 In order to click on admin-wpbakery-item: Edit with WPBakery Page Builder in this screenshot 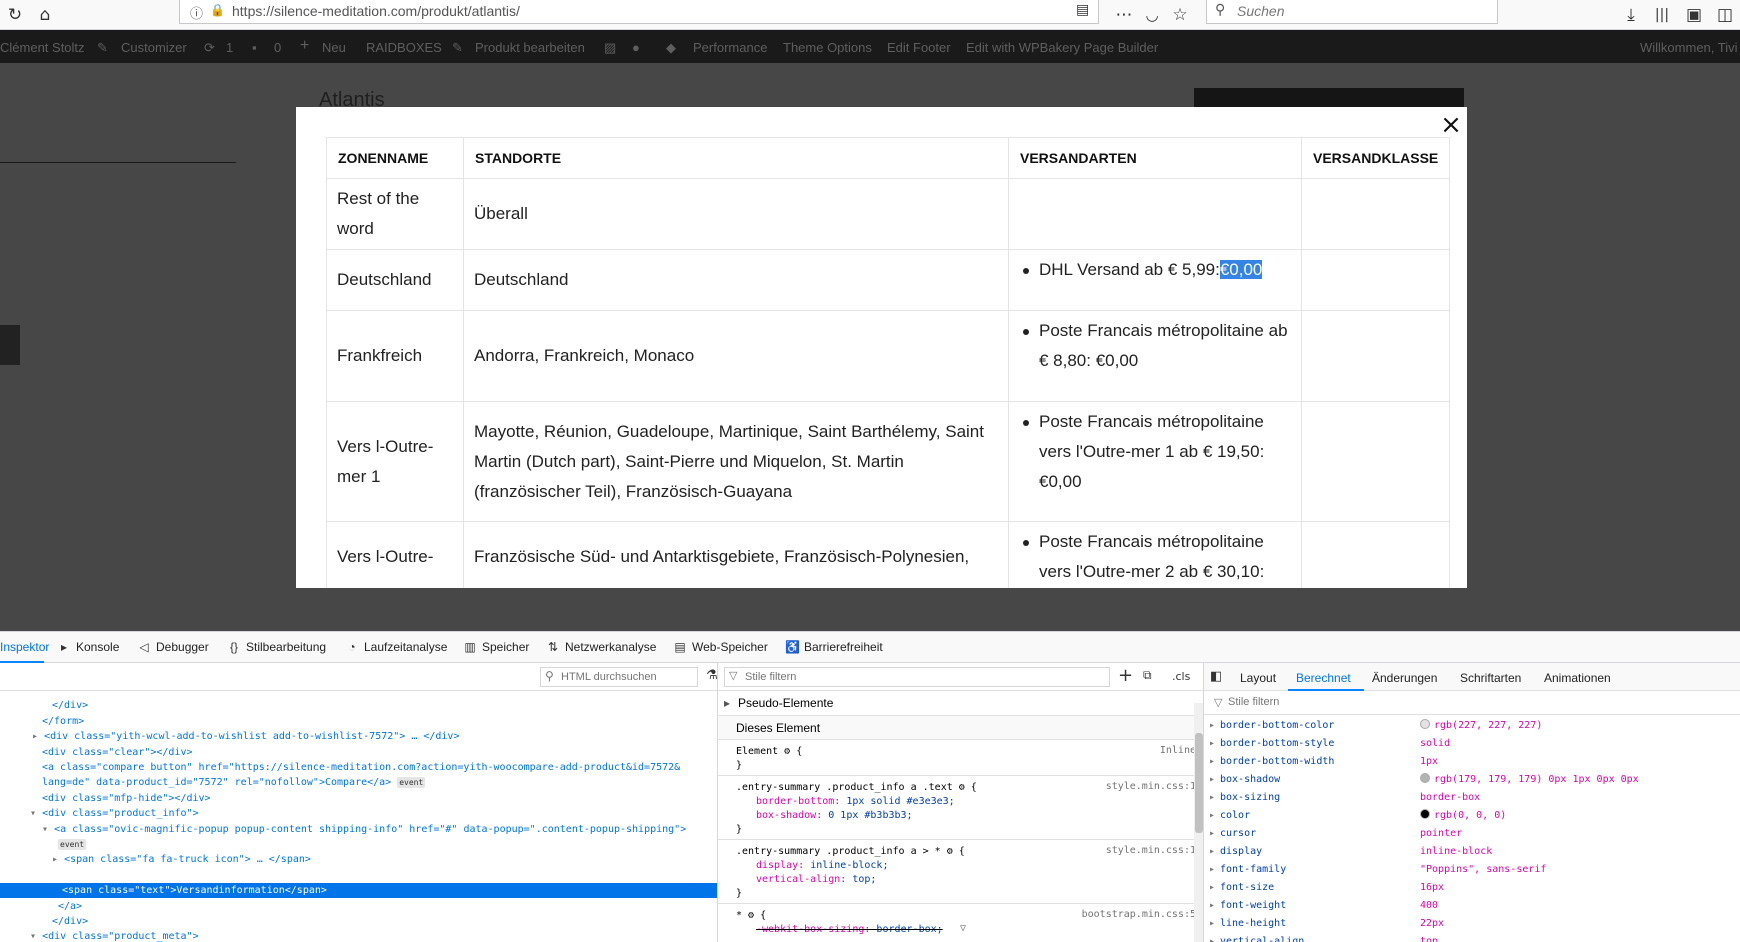, I will do `click(1062, 47)`.